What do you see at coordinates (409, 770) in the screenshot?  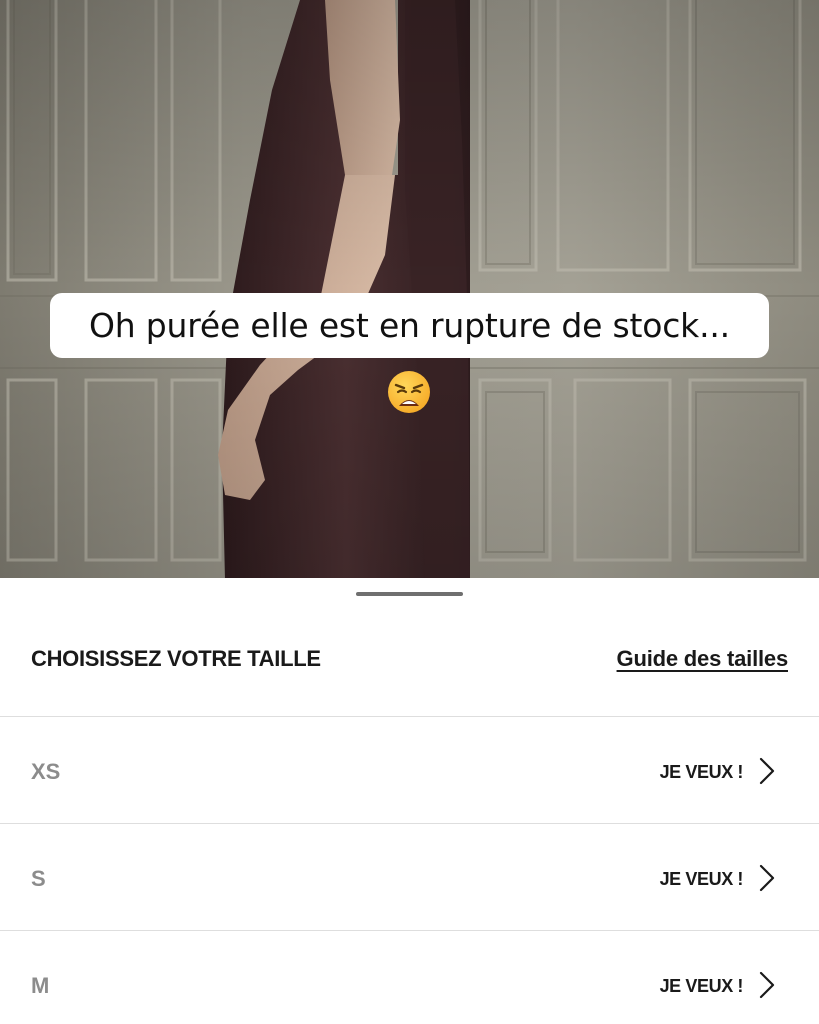 I see `size-option-xs: XS JE VEUX !` at bounding box center [409, 770].